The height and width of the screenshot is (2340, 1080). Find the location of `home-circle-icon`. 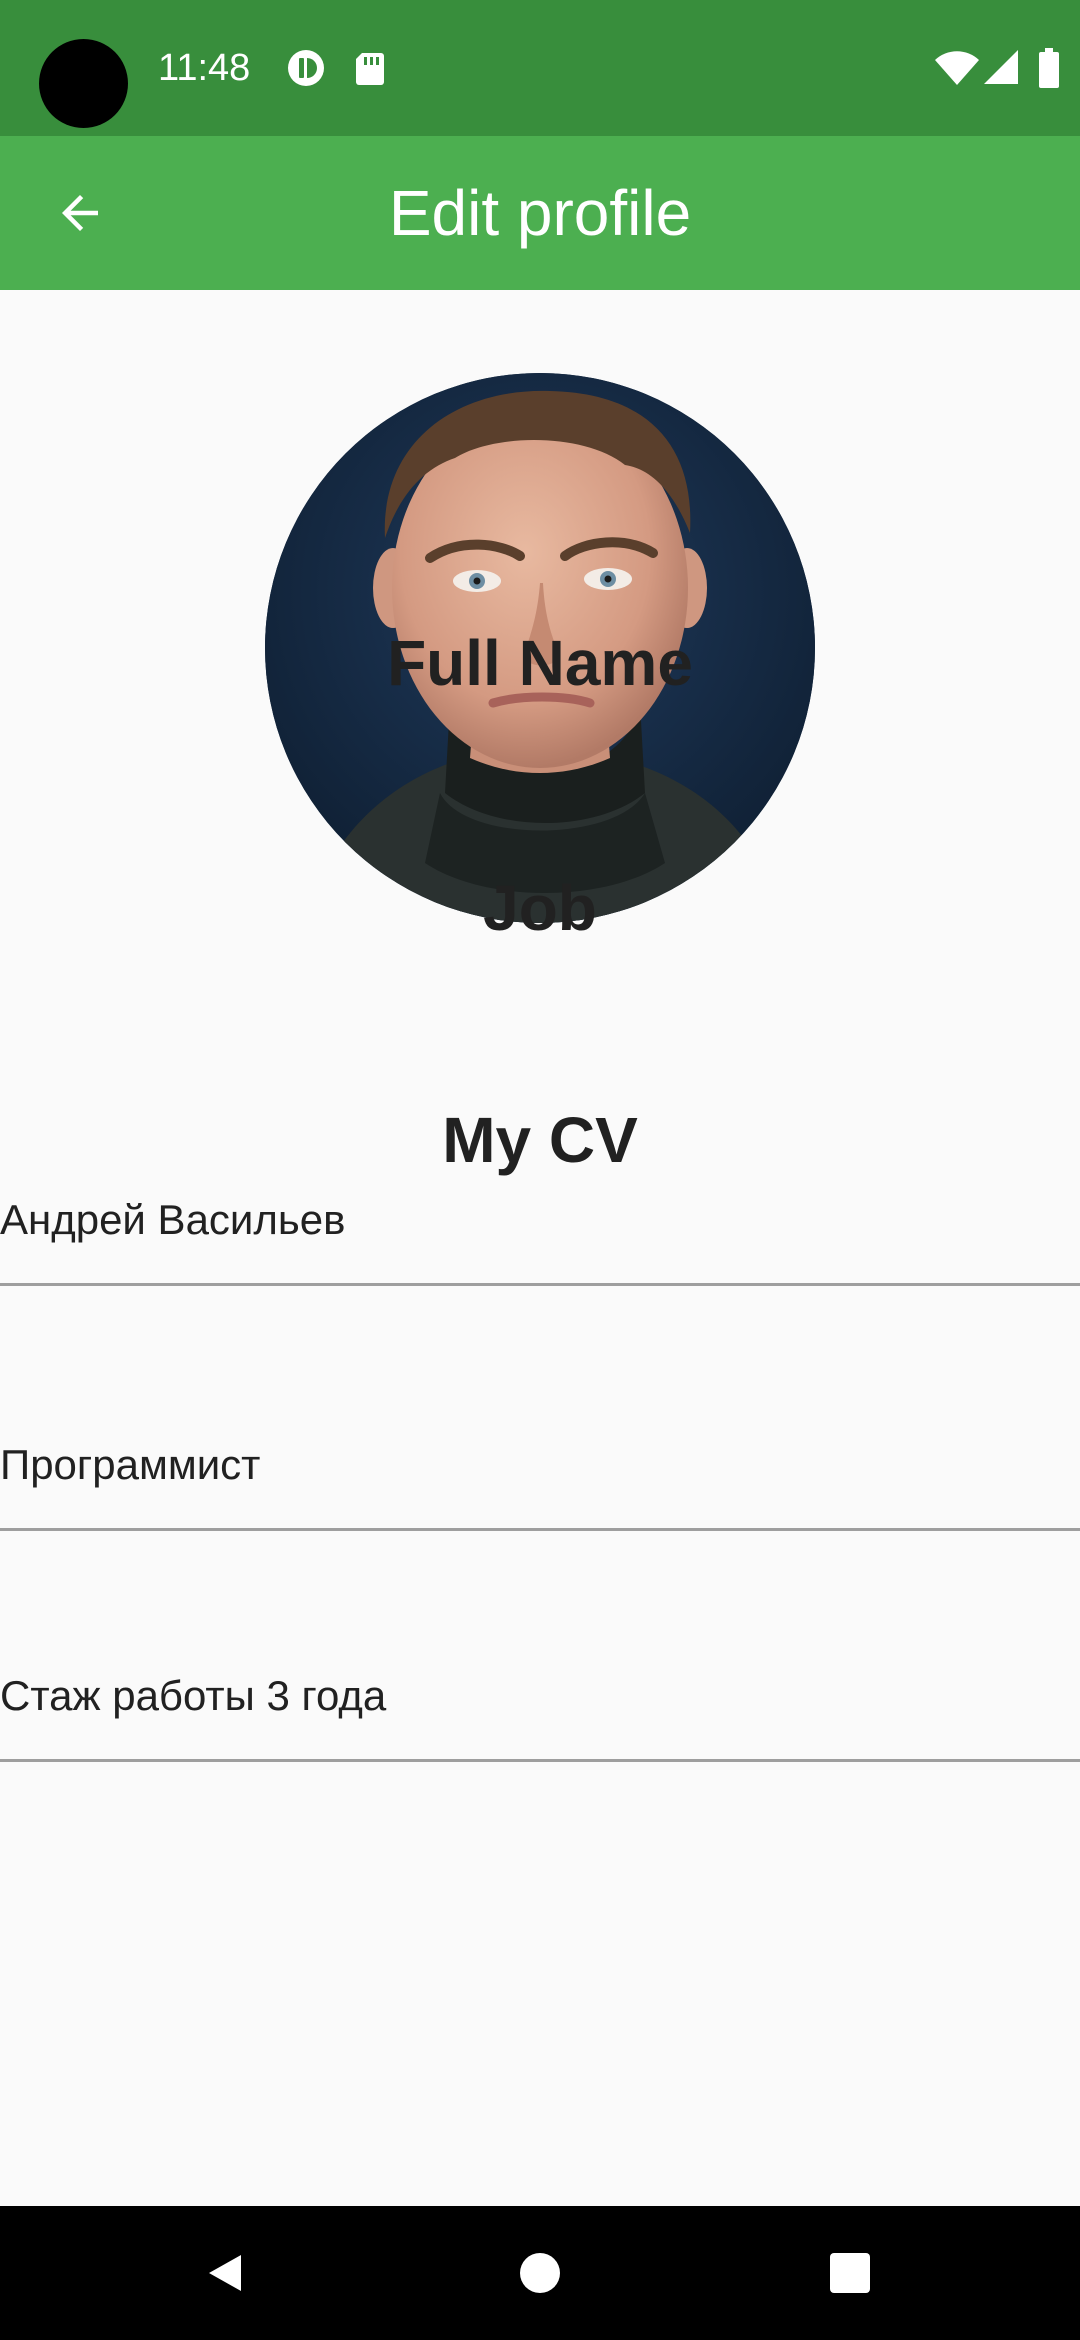

home-circle-icon is located at coordinates (540, 2273).